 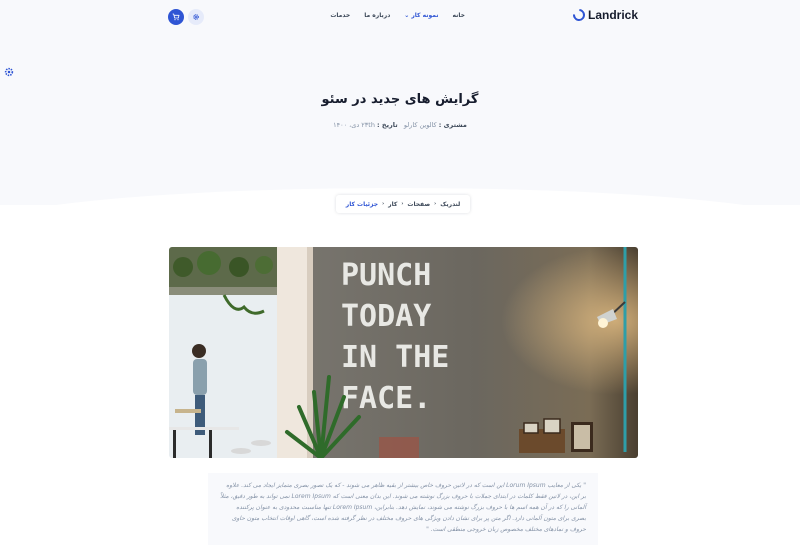 I want to click on nav-item-portfolio-label: نمونه کار, so click(x=425, y=15).